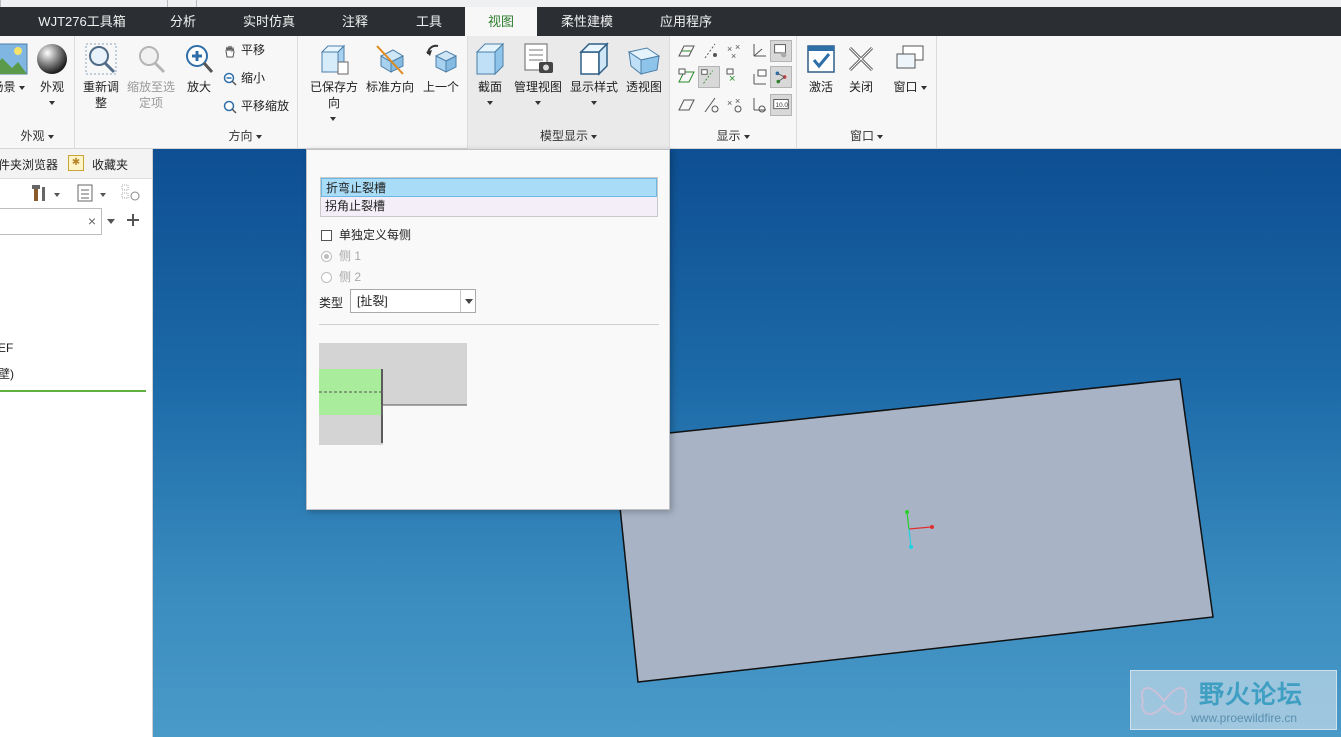  I want to click on side1-radio: 侧 1, so click(341, 255).